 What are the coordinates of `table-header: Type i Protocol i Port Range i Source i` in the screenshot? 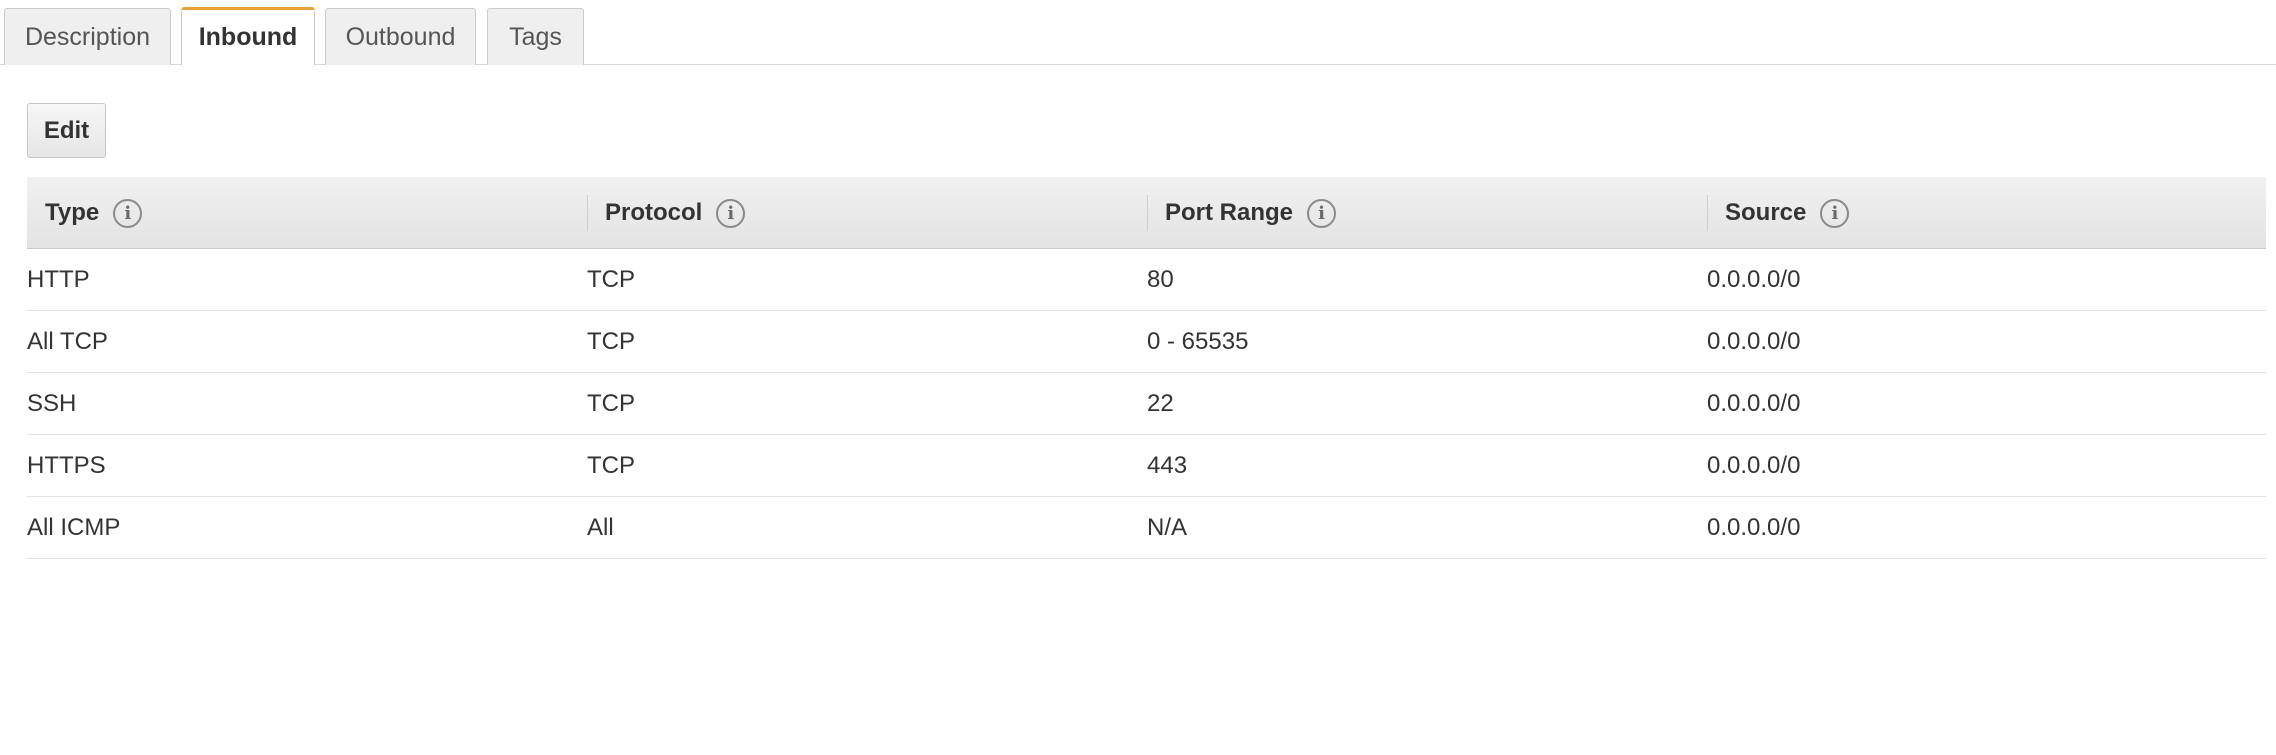 It's located at (1146, 213).